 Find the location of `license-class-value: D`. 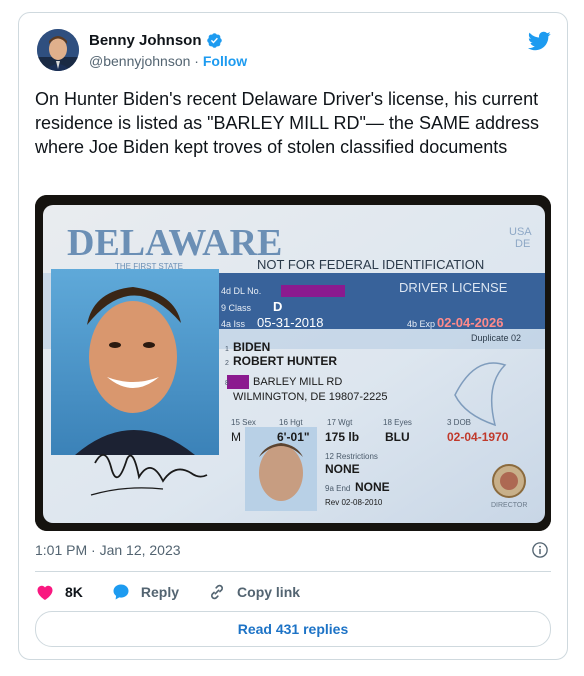

license-class-value: D is located at coordinates (277, 306).